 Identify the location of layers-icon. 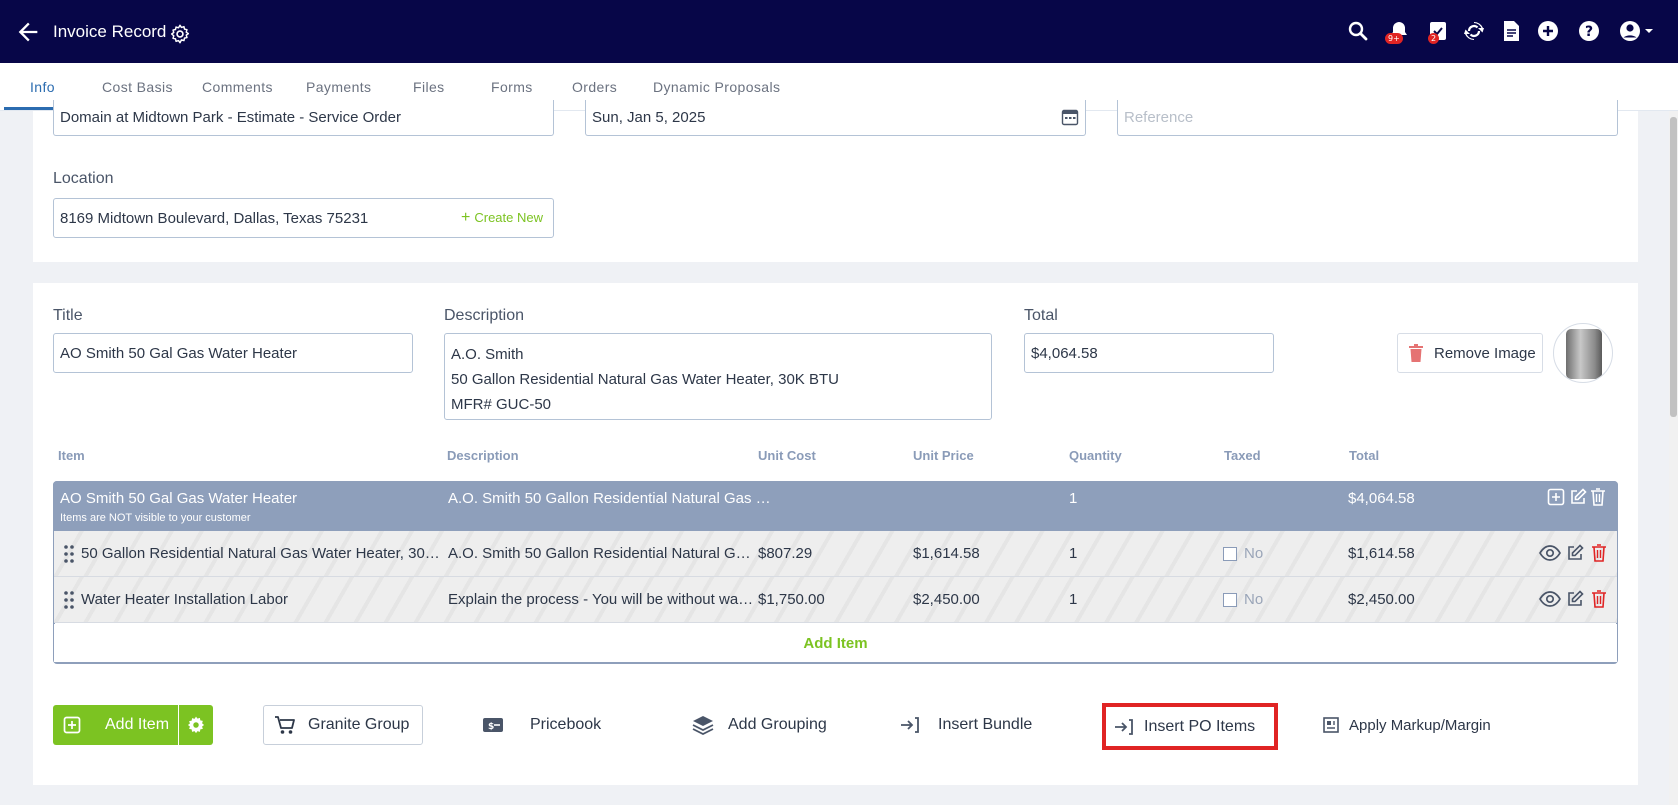
(703, 725).